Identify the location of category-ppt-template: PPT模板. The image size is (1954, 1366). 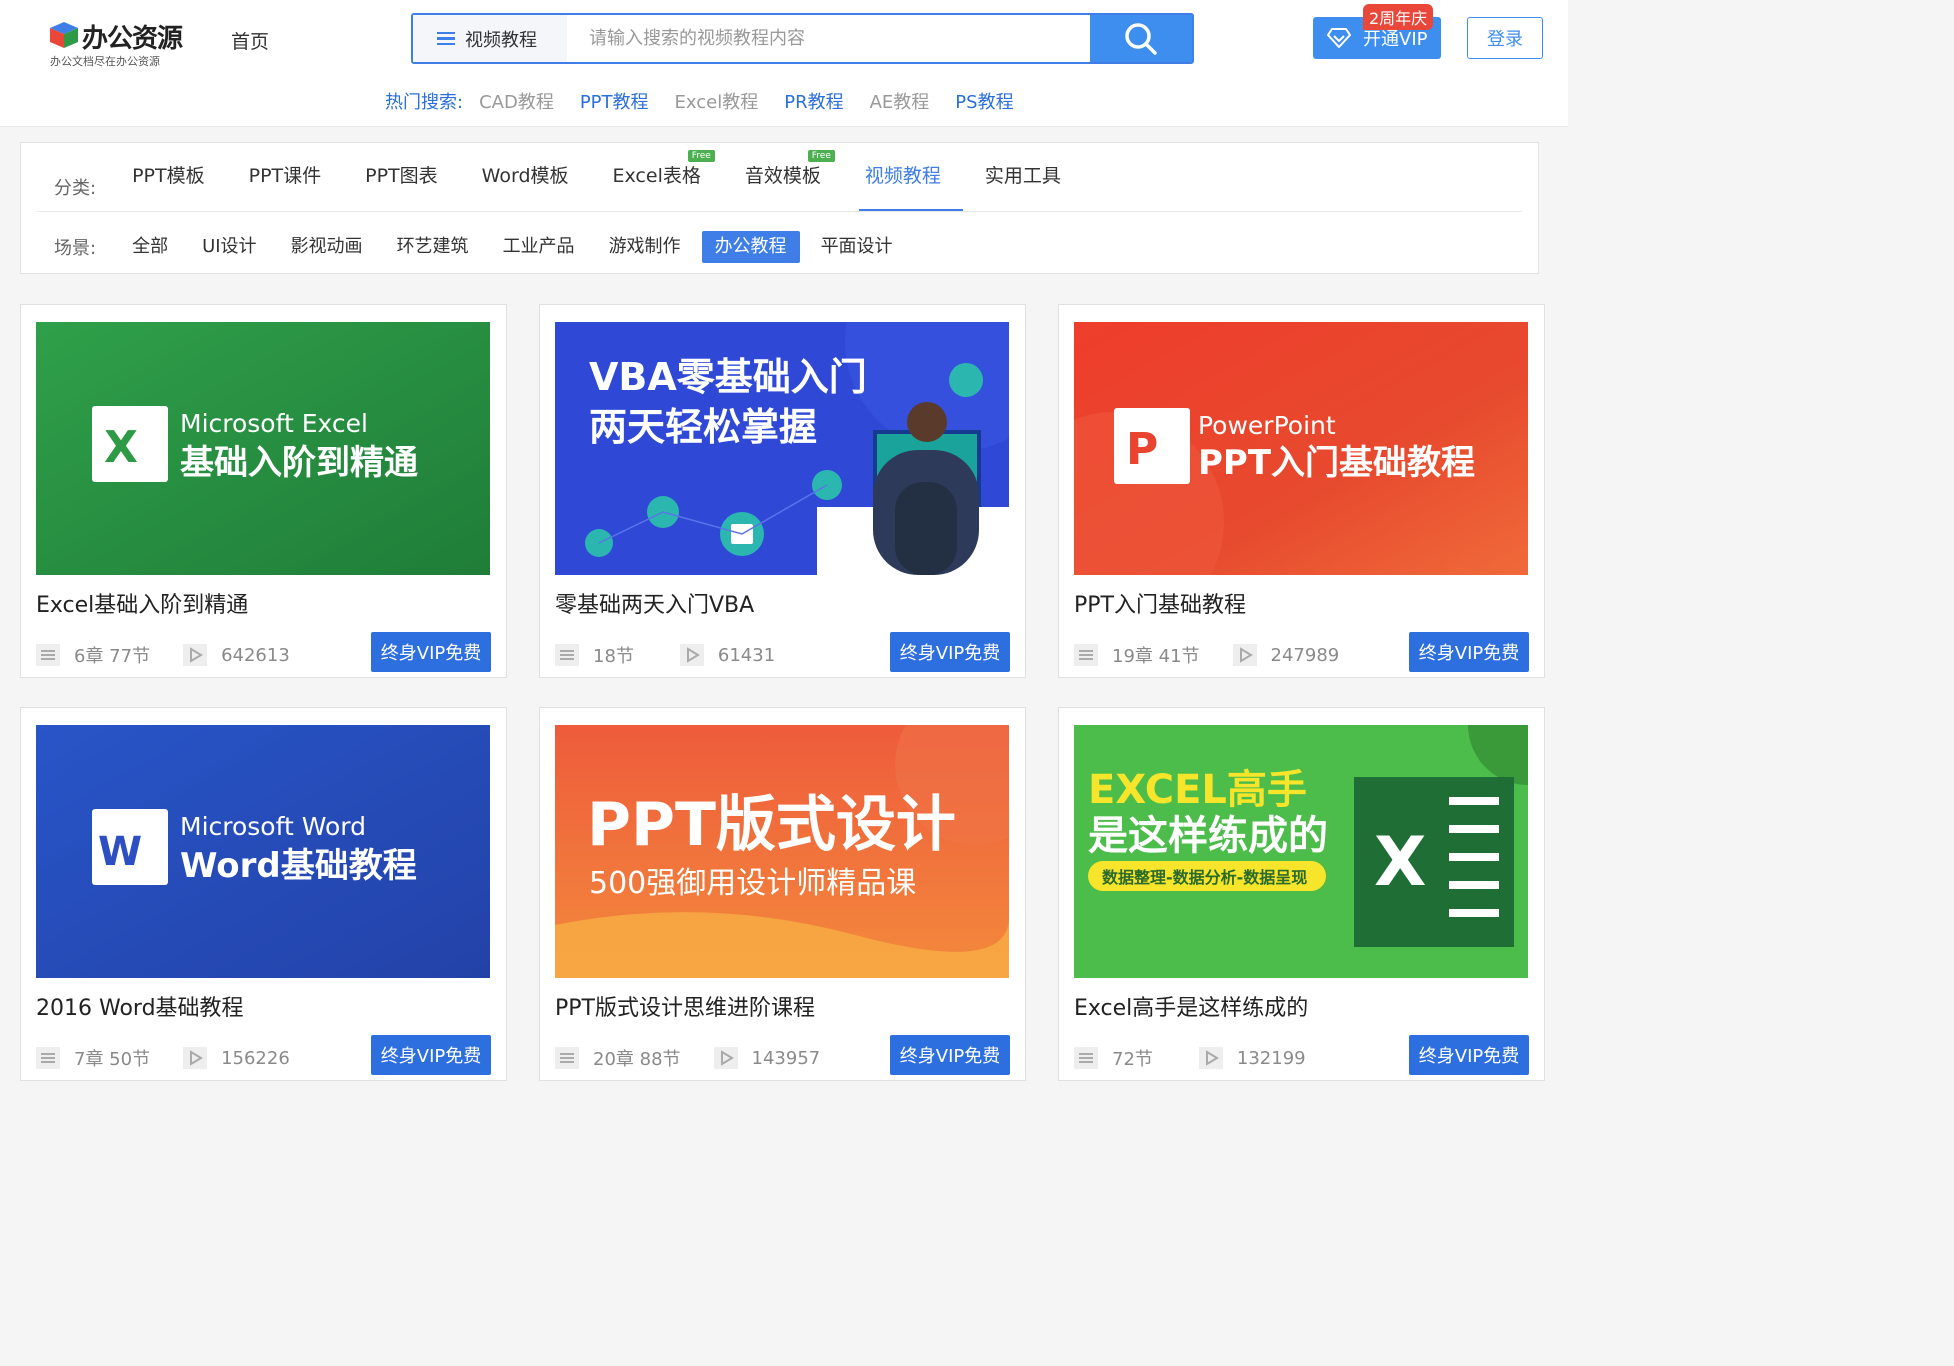
(168, 187).